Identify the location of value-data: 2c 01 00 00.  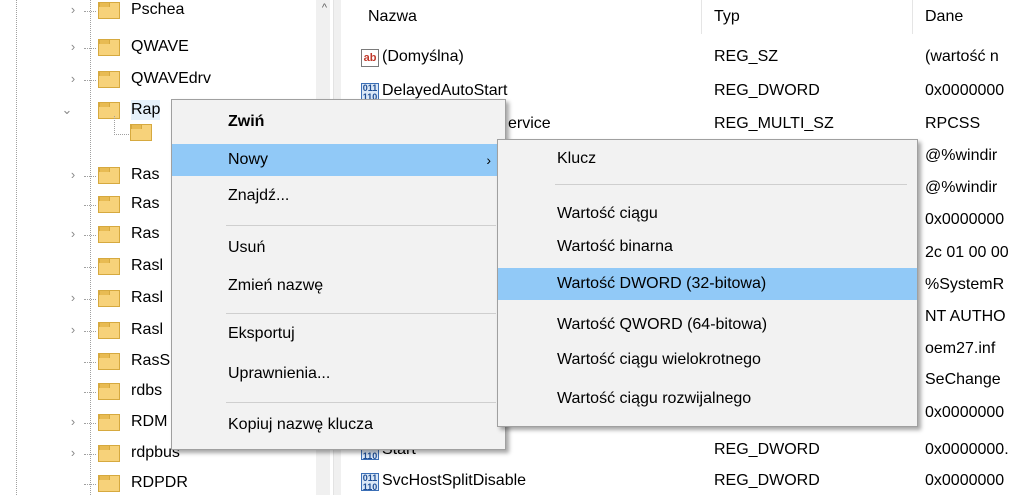
(967, 252).